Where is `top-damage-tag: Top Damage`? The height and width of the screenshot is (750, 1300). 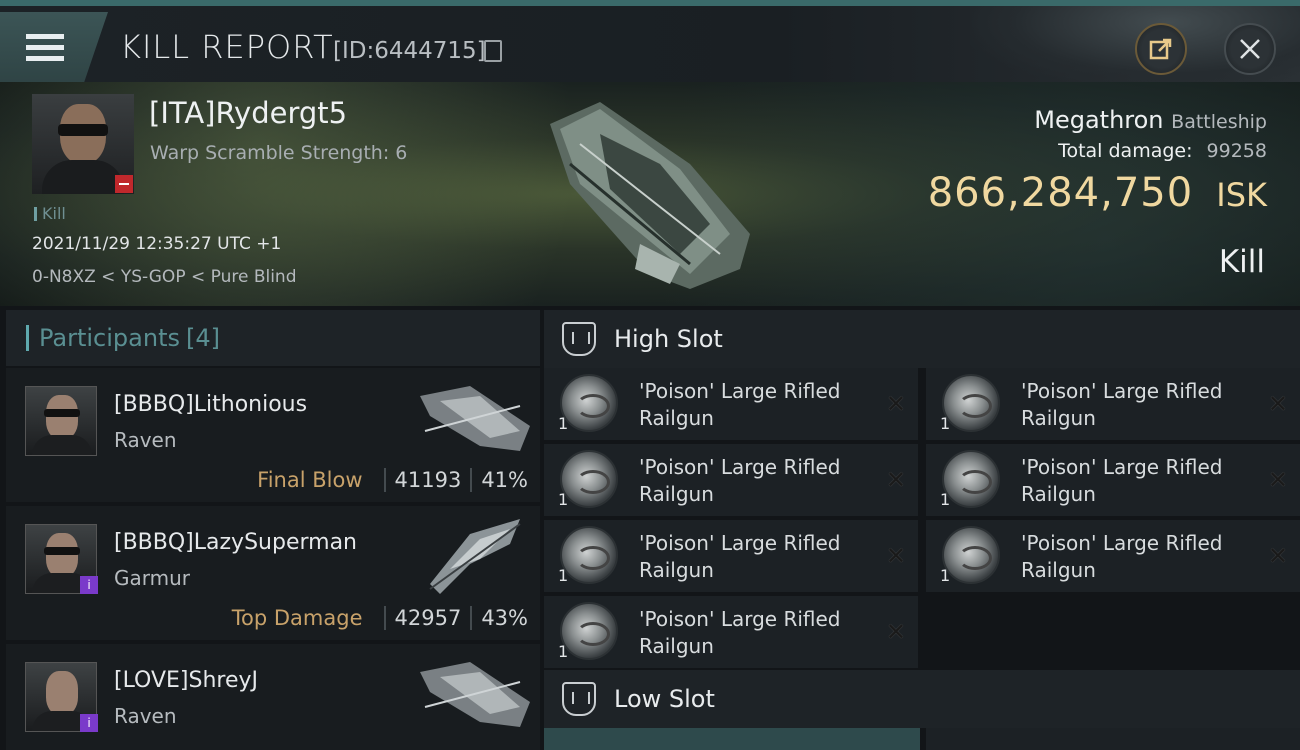
top-damage-tag: Top Damage is located at coordinates (297, 618).